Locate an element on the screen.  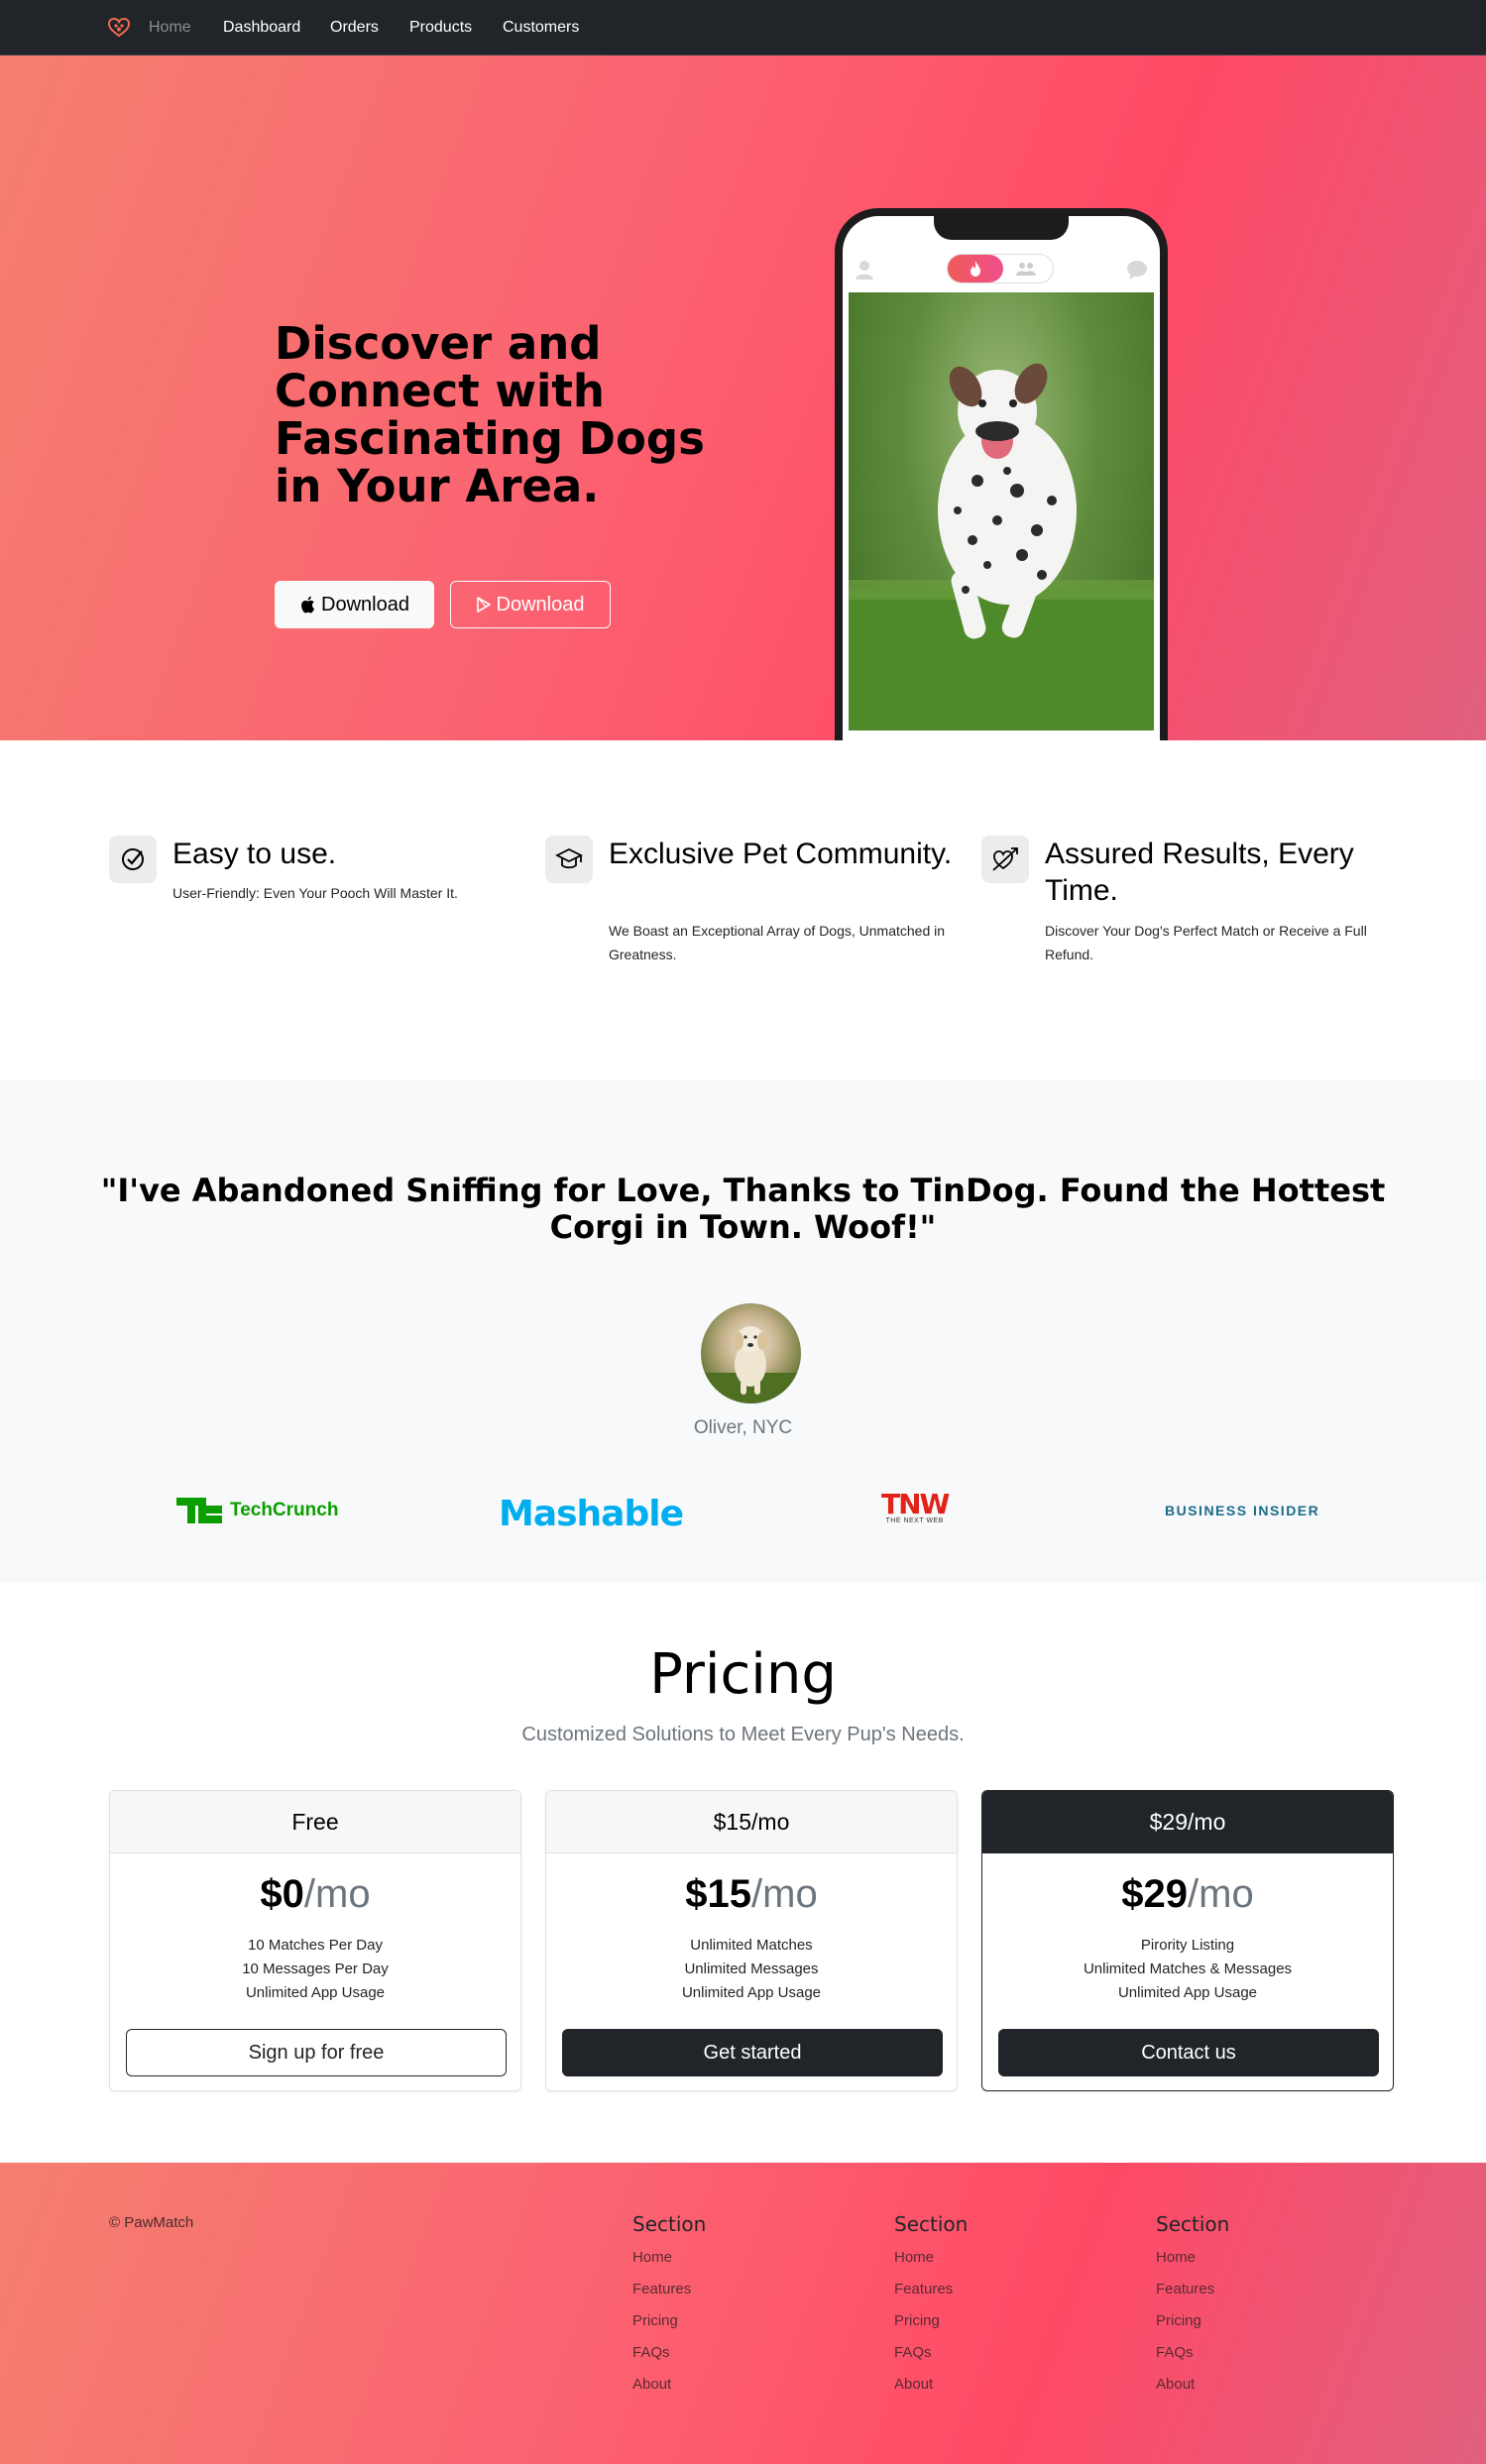
flame-toggle-active is located at coordinates (975, 268).